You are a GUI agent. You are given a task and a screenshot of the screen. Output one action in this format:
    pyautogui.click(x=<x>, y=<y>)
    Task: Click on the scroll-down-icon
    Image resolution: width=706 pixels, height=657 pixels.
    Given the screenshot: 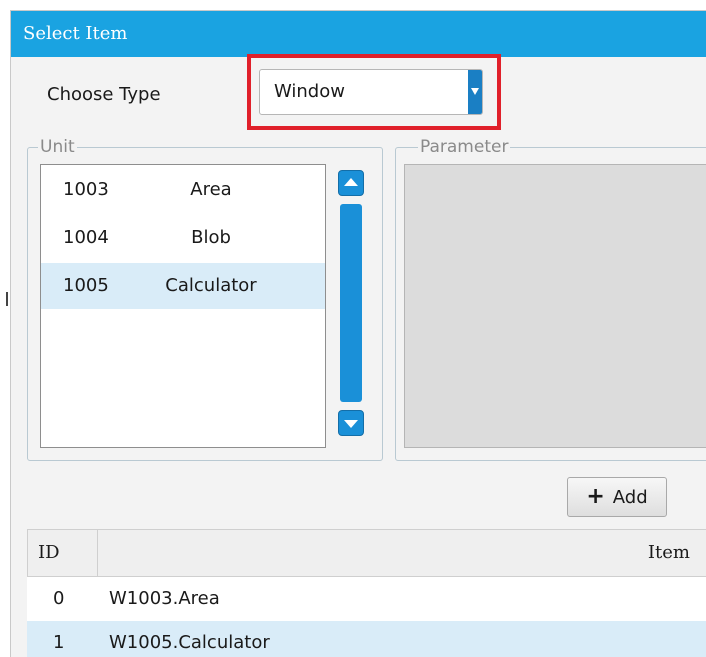 What is the action you would take?
    pyautogui.click(x=351, y=423)
    